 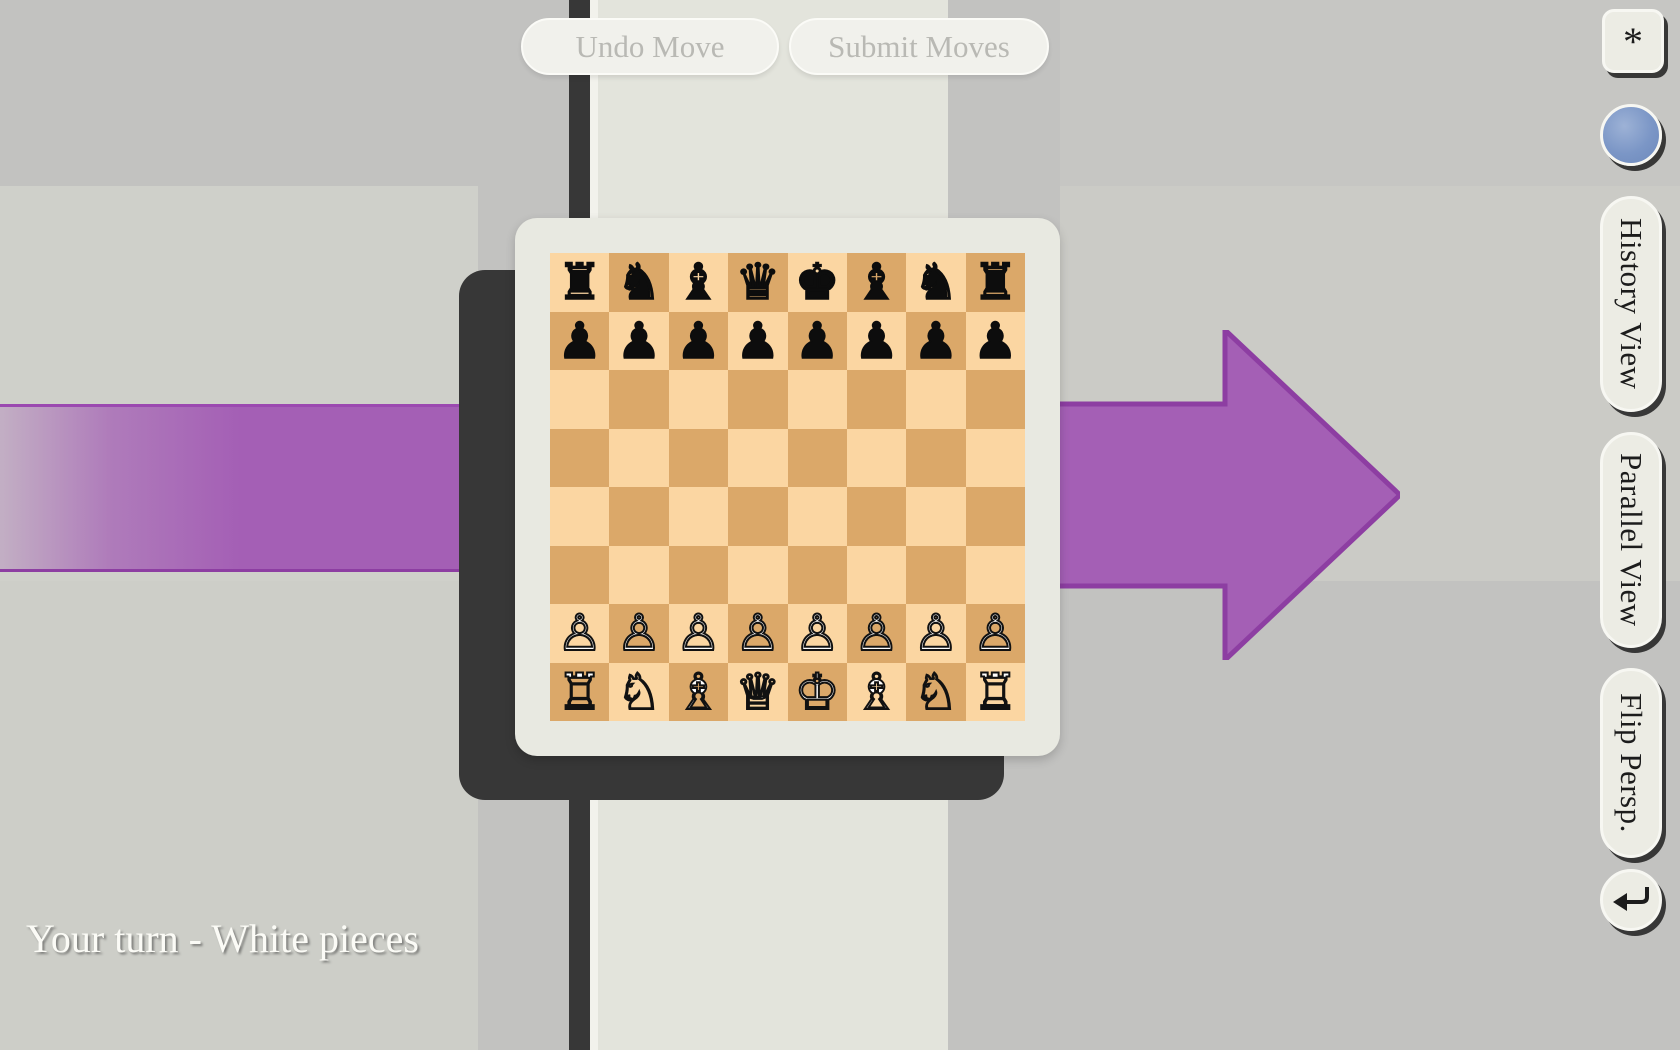 What do you see at coordinates (817, 399) in the screenshot?
I see `square-e6` at bounding box center [817, 399].